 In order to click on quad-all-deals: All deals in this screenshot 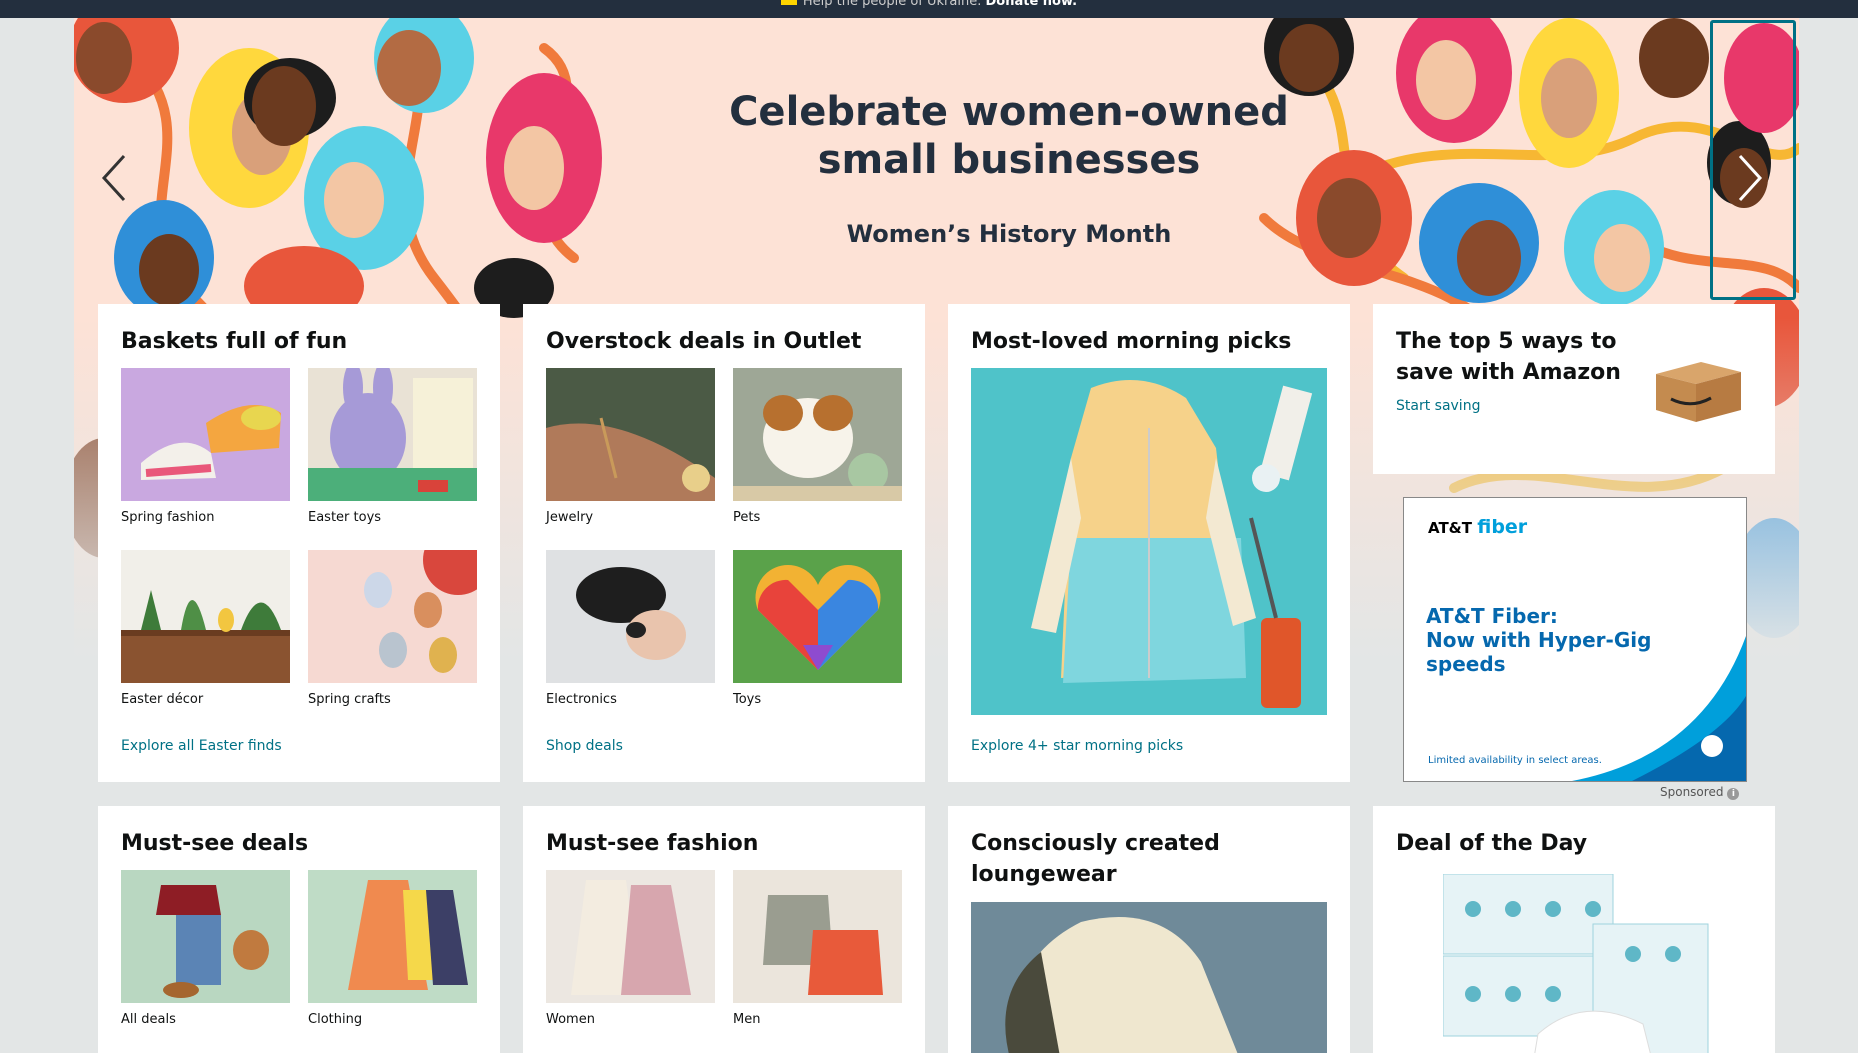, I will do `click(206, 948)`.